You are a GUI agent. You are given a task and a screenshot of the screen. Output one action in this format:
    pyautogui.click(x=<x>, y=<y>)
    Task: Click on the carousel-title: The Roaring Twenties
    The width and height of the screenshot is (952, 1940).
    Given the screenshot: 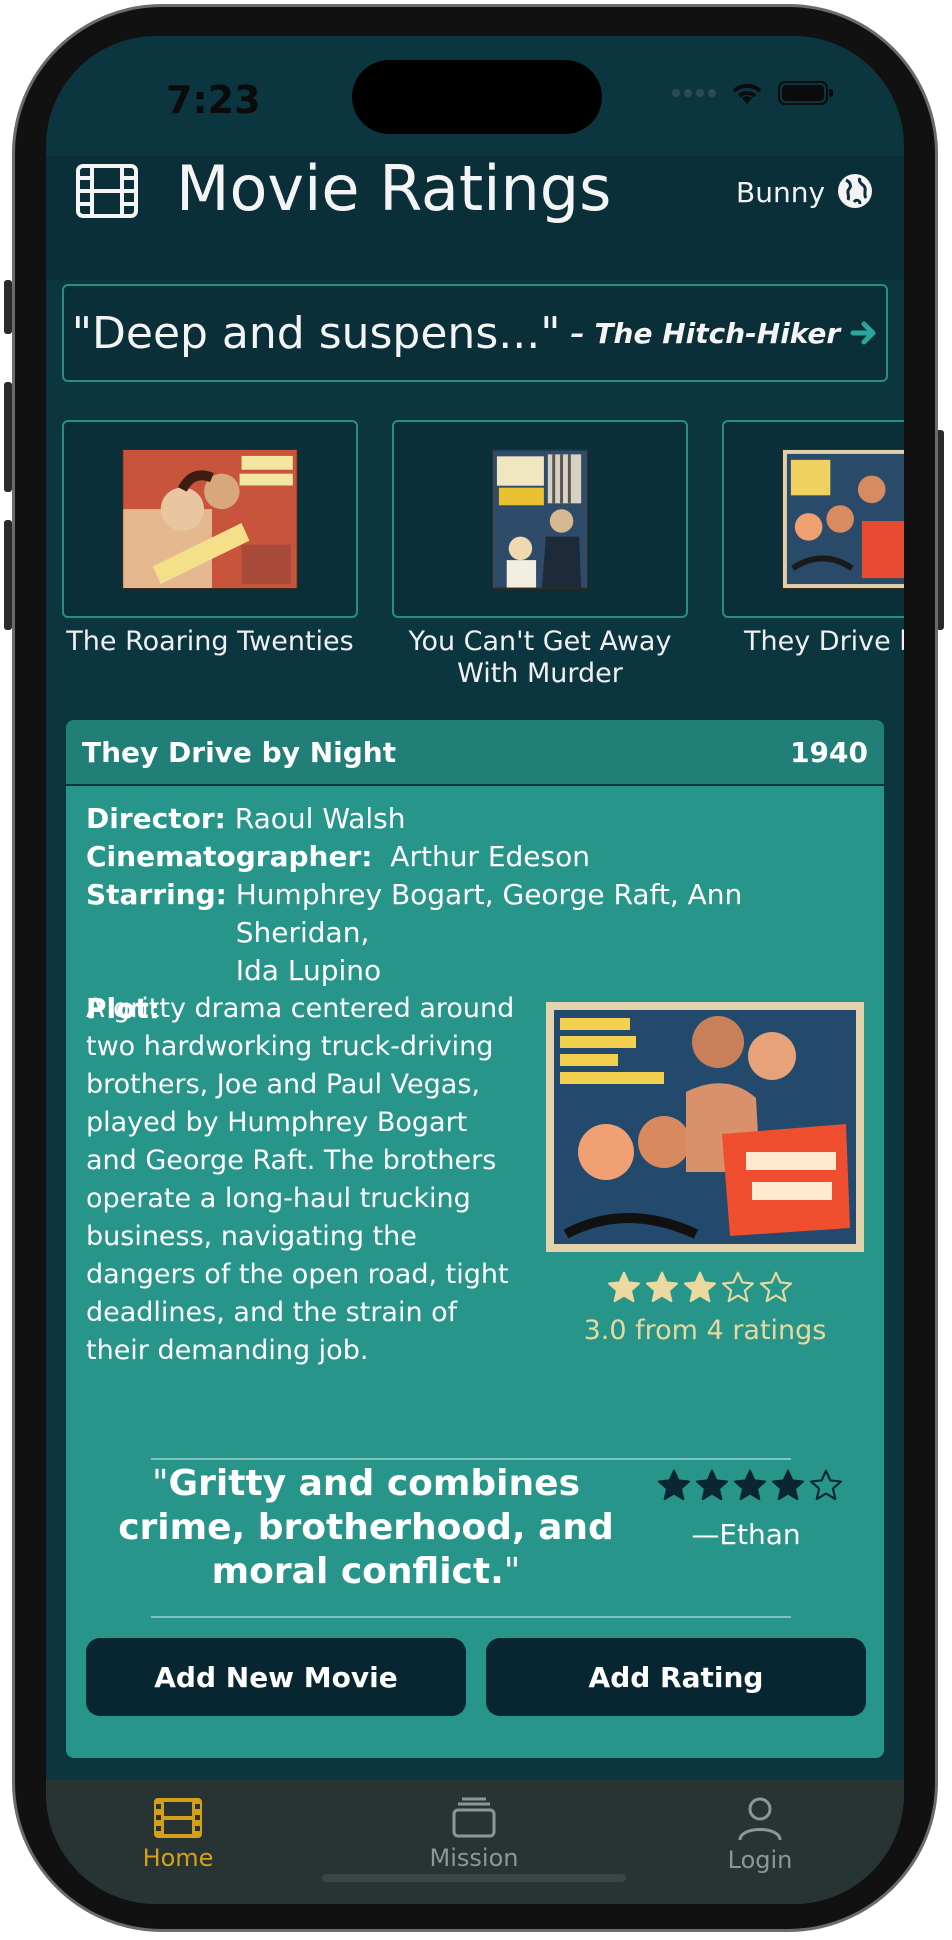 What is the action you would take?
    pyautogui.click(x=210, y=641)
    